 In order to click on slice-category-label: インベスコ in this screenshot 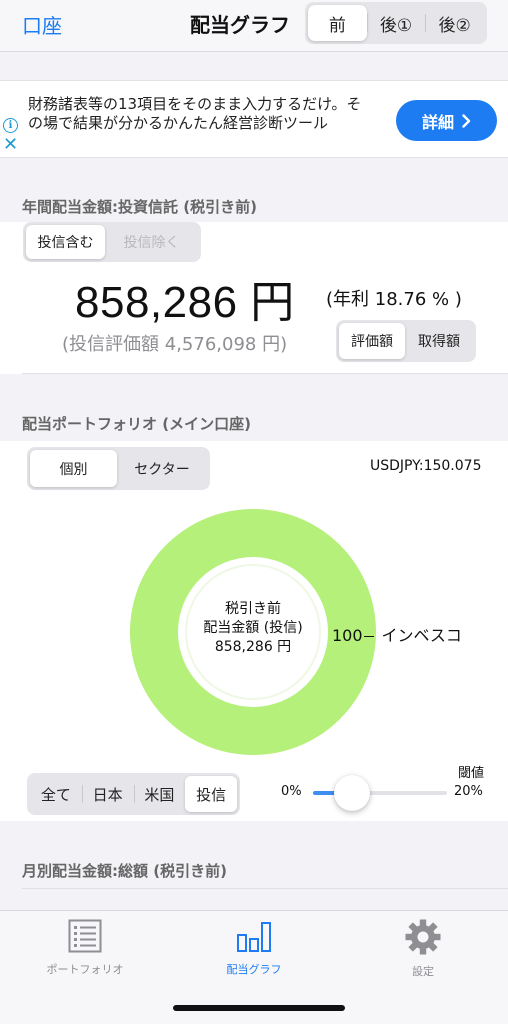, I will do `click(421, 635)`.